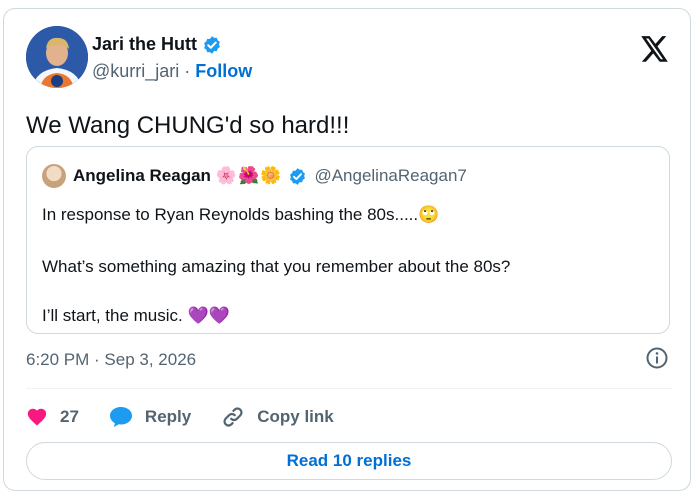 This screenshot has height=503, width=698. What do you see at coordinates (390, 175) in the screenshot?
I see `quoted-author-handle: @AngelinaReagan7` at bounding box center [390, 175].